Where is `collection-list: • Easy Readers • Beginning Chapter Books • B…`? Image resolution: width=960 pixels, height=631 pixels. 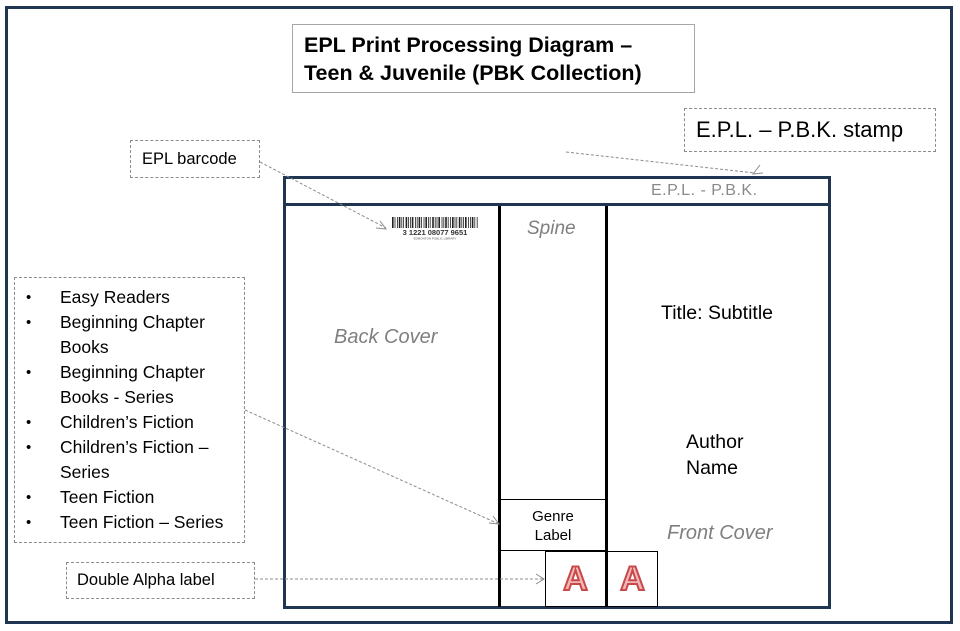
collection-list: • Easy Readers • Beginning Chapter Books • B… is located at coordinates (129, 410).